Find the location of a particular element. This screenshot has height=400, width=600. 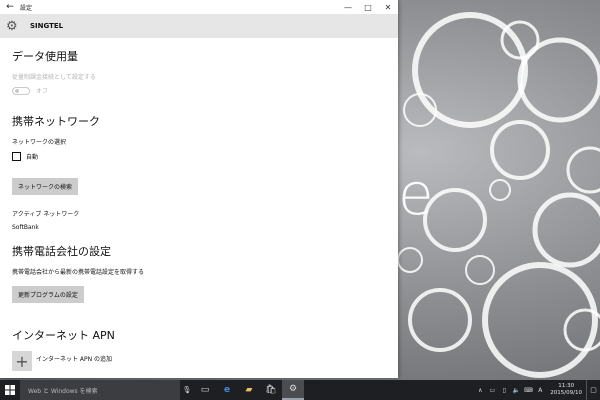

task-view-icon: ▭ is located at coordinates (205, 390).